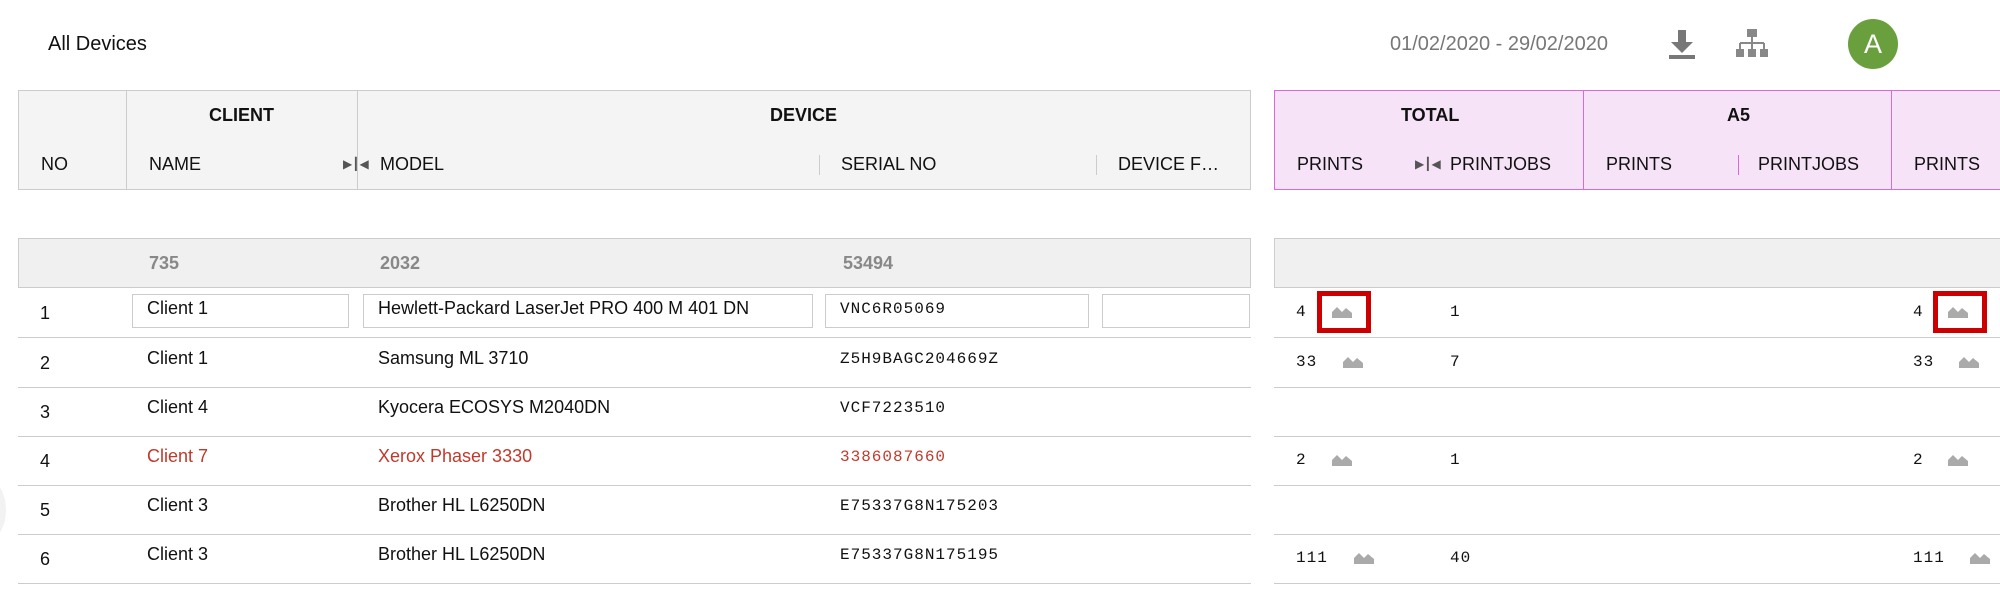 Image resolution: width=2000 pixels, height=593 pixels. What do you see at coordinates (1455, 362) in the screenshot?
I see `total-printjobs: 7` at bounding box center [1455, 362].